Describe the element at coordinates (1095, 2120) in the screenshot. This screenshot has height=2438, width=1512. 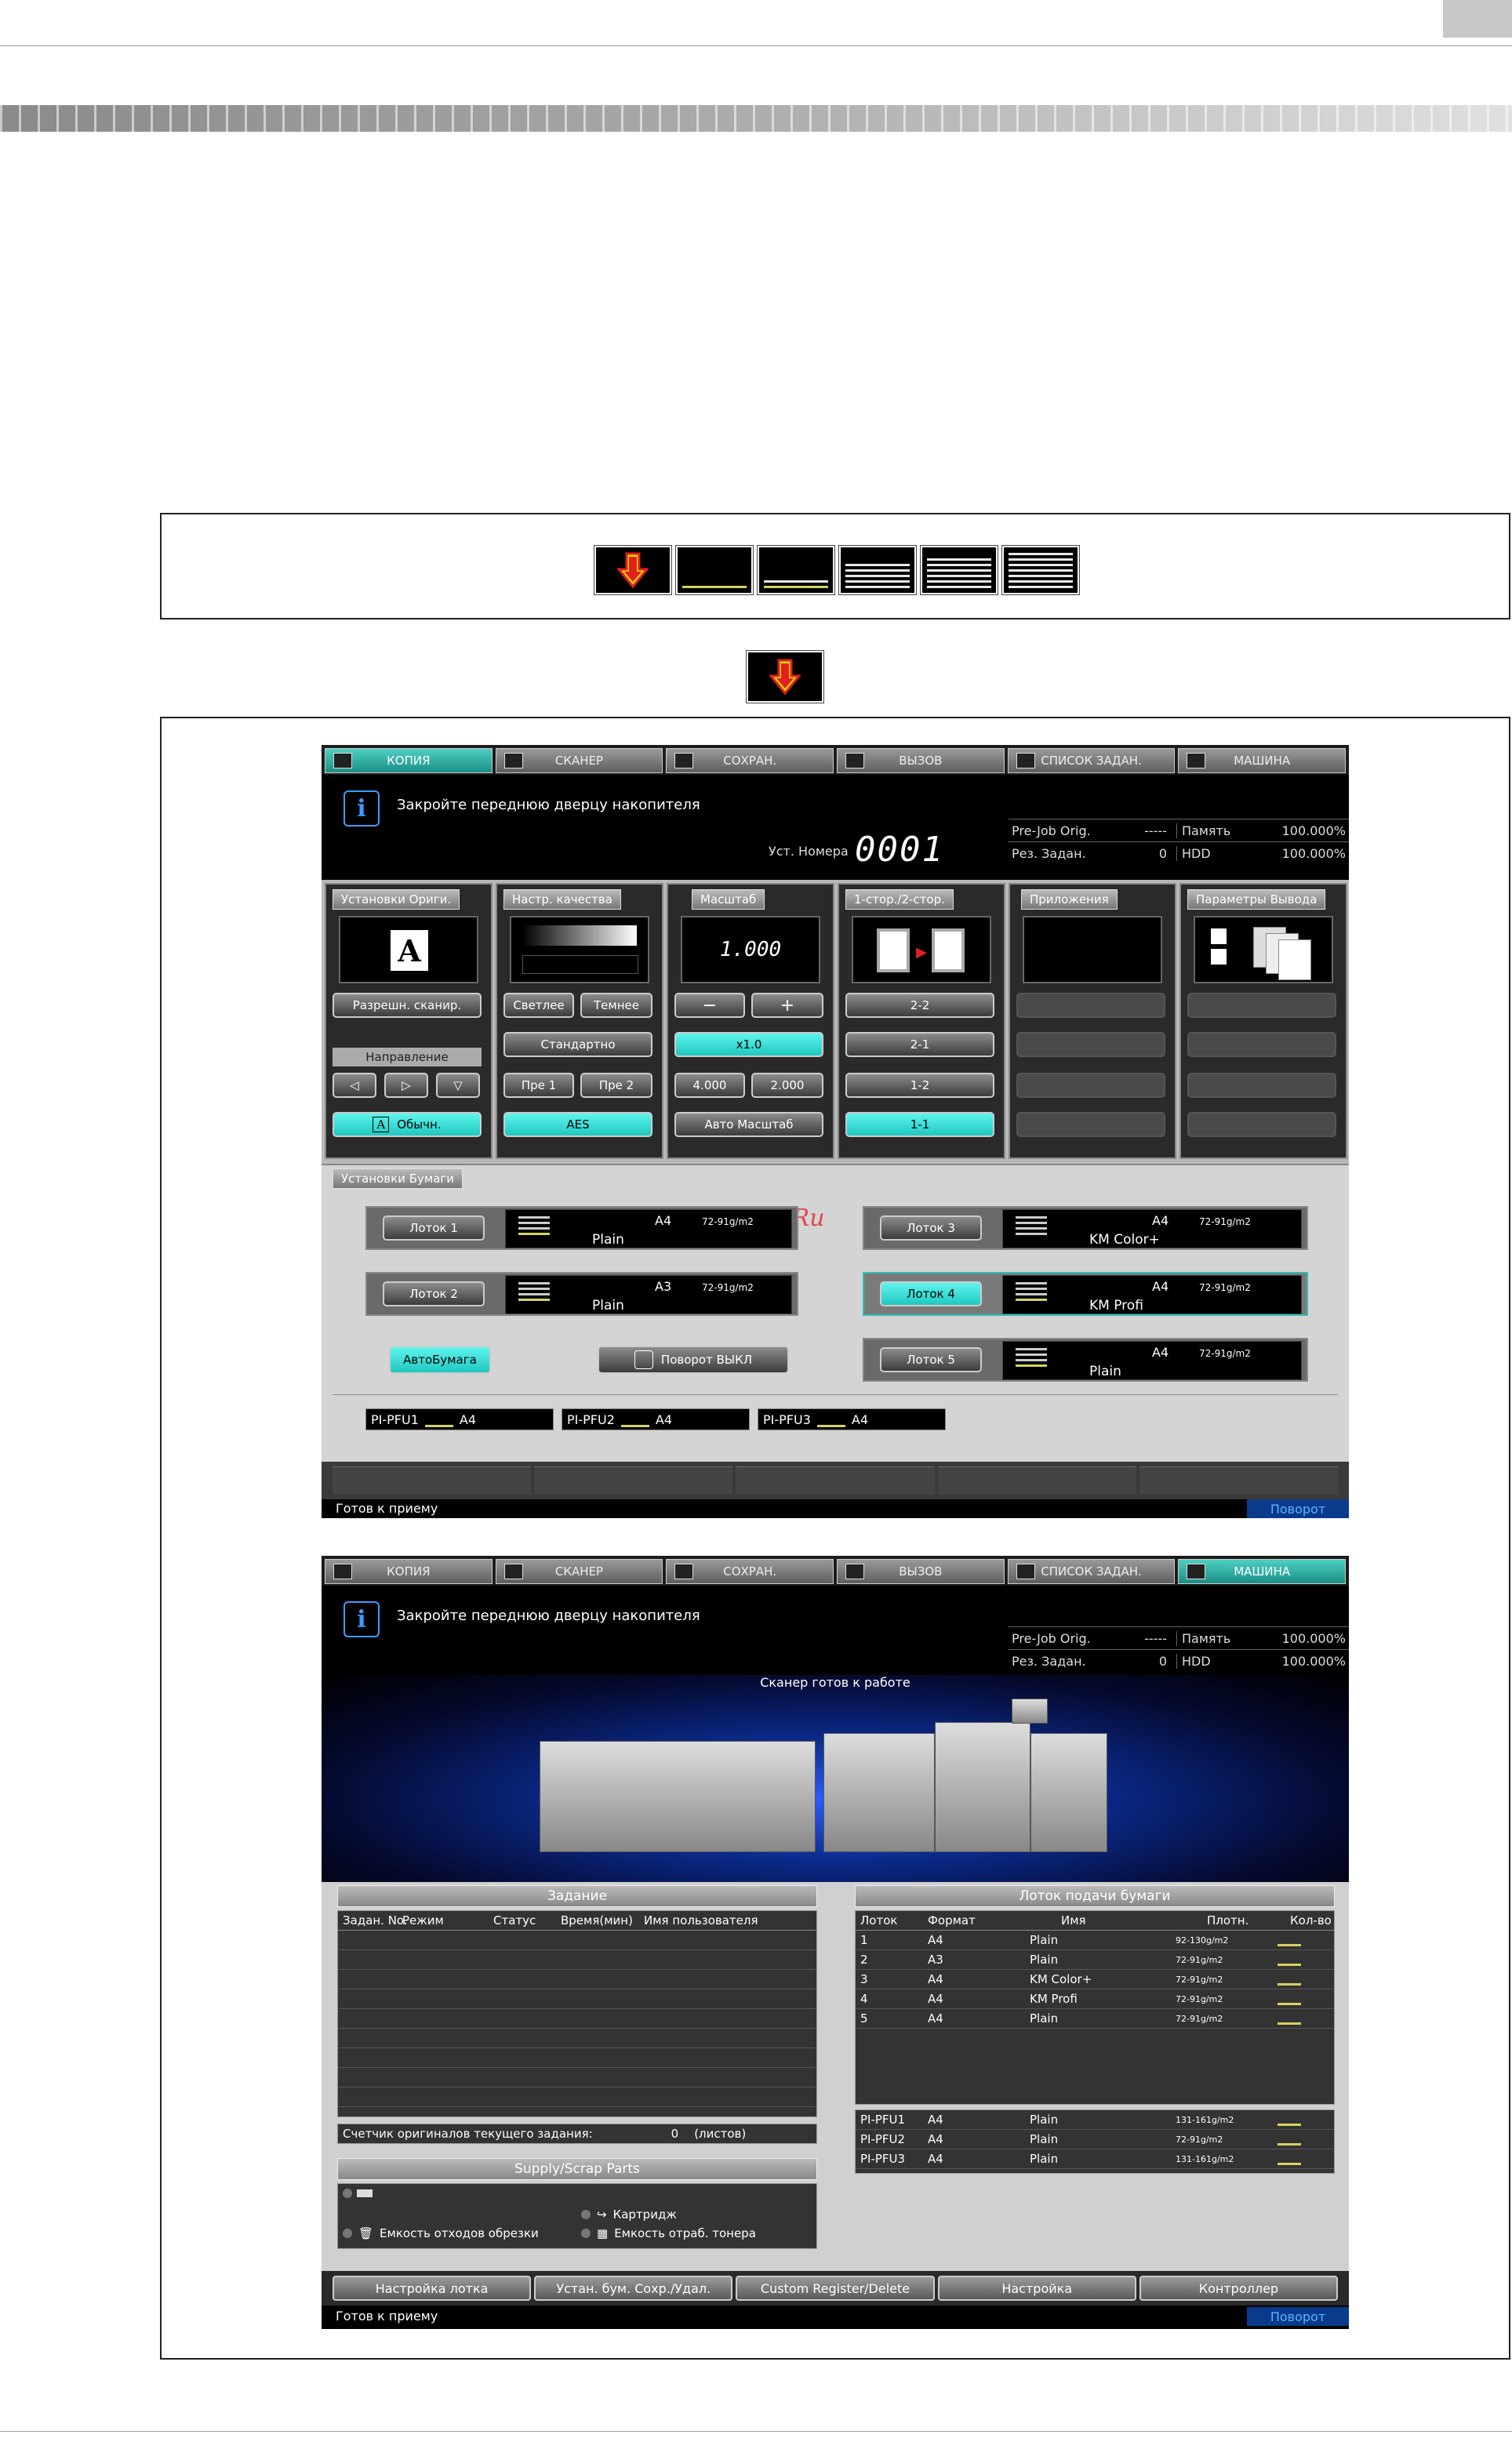
I see `table-row: PI-PFU1 A4 Plain 131-161g/m2` at that location.